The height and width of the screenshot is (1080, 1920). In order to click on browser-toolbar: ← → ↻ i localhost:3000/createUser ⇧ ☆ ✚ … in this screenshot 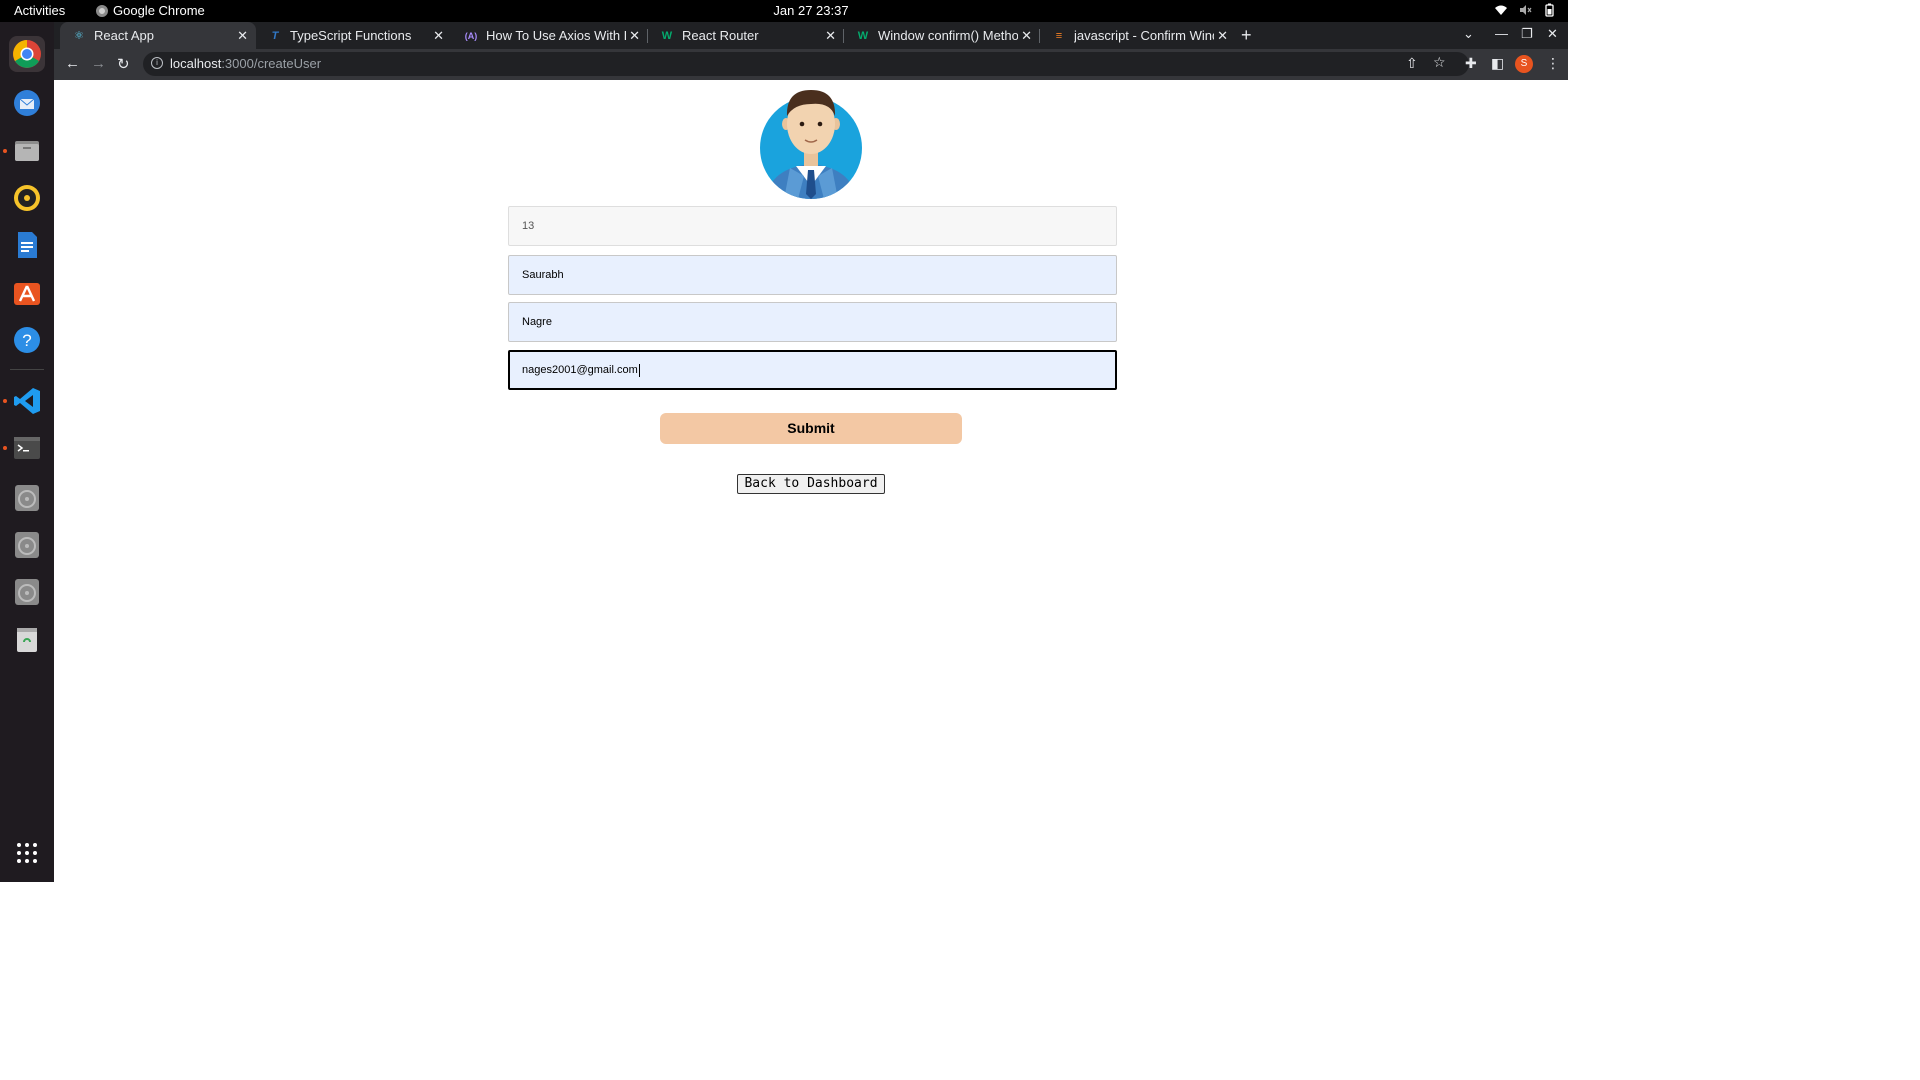, I will do `click(811, 64)`.